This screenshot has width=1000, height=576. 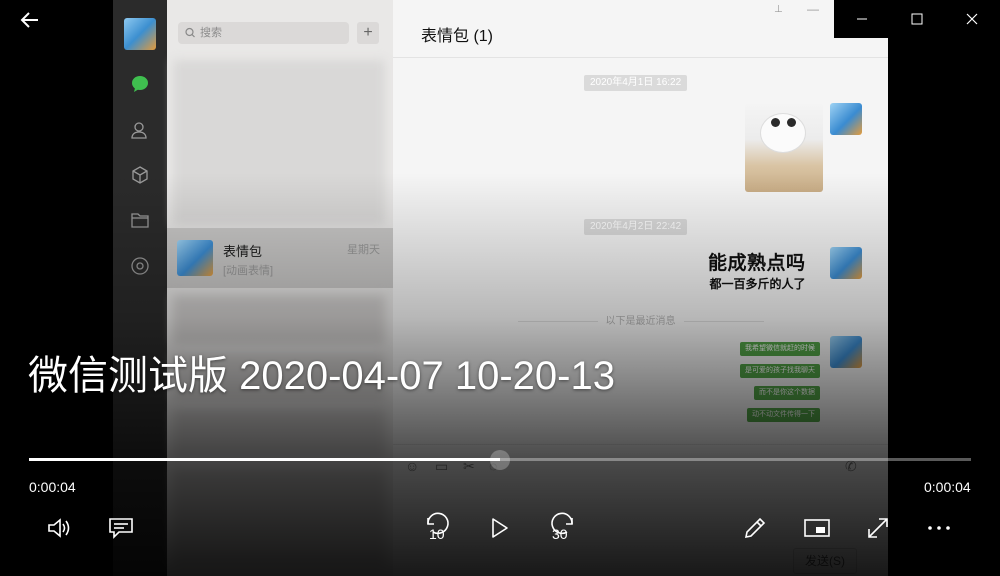 What do you see at coordinates (190, 37) in the screenshot?
I see `search-icon` at bounding box center [190, 37].